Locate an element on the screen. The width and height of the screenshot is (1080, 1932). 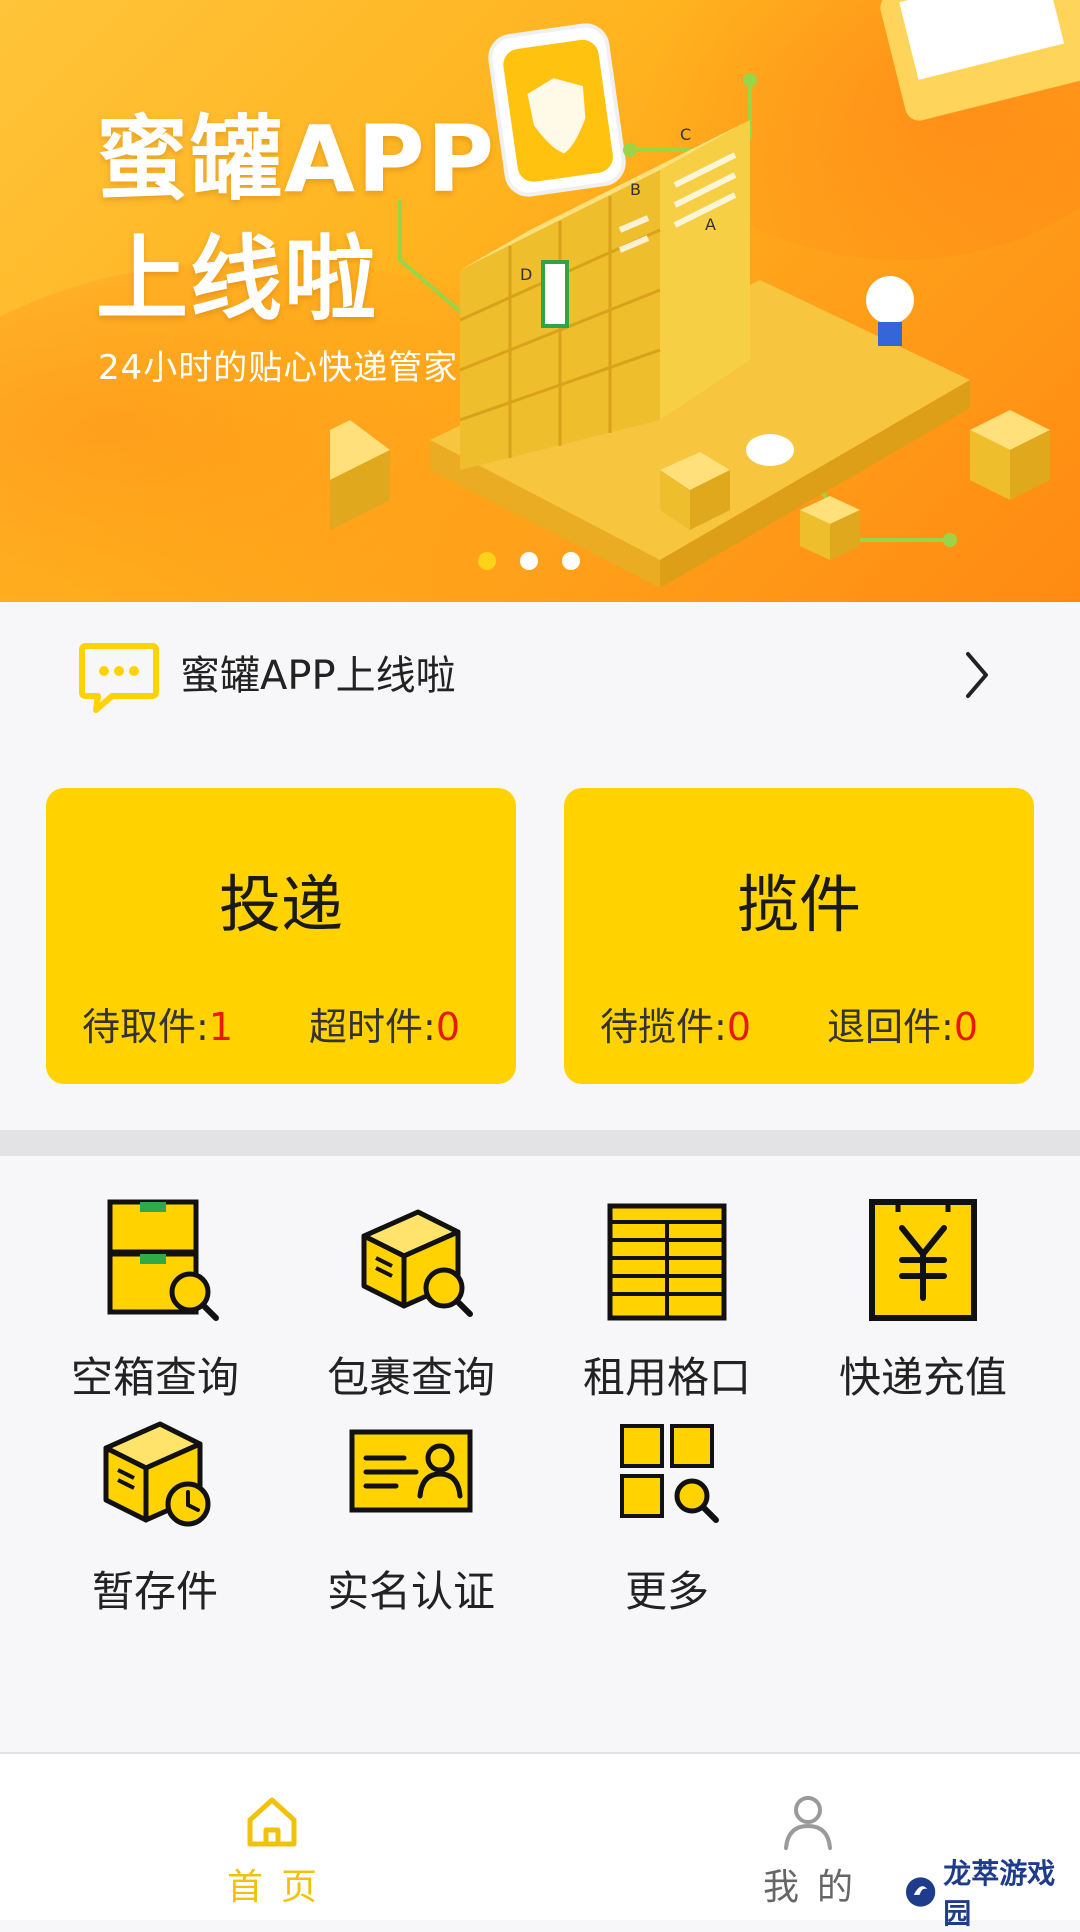
section-divider is located at coordinates (540, 1143).